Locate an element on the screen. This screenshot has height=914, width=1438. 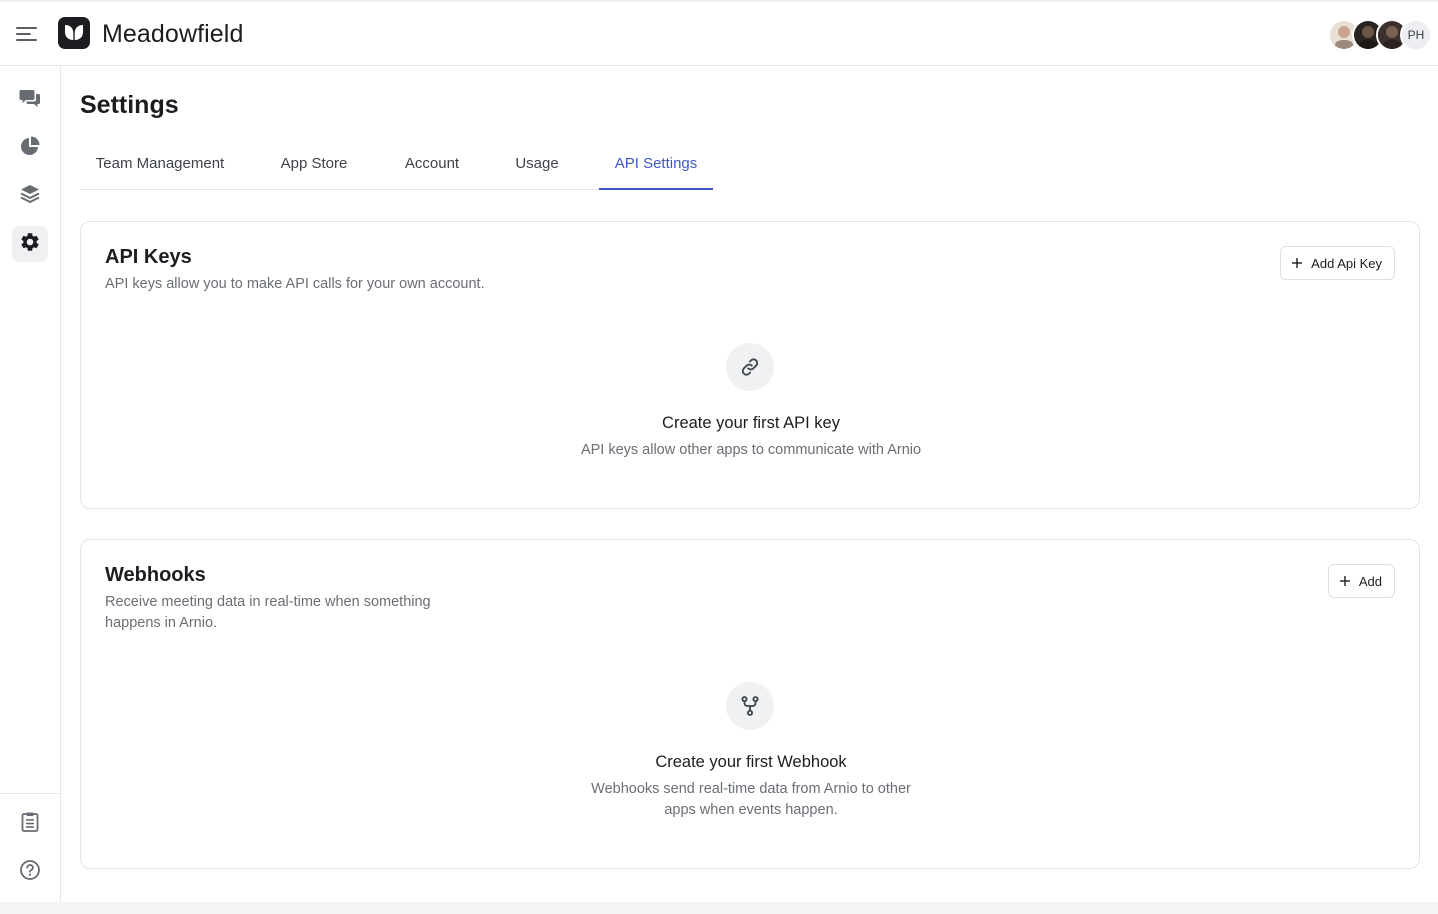
hamburger-menu-icon is located at coordinates (27, 34).